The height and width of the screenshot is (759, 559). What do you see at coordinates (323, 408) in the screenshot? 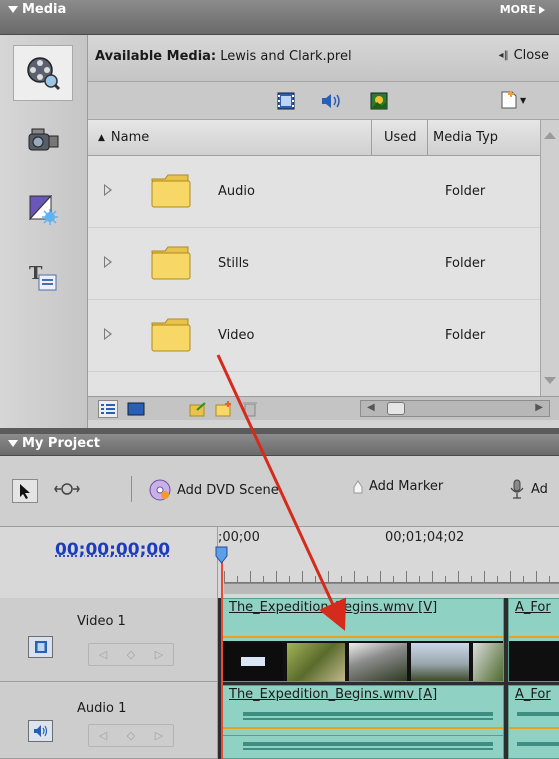
I see `media-bottom-toolbar: ◀ ▶` at bounding box center [323, 408].